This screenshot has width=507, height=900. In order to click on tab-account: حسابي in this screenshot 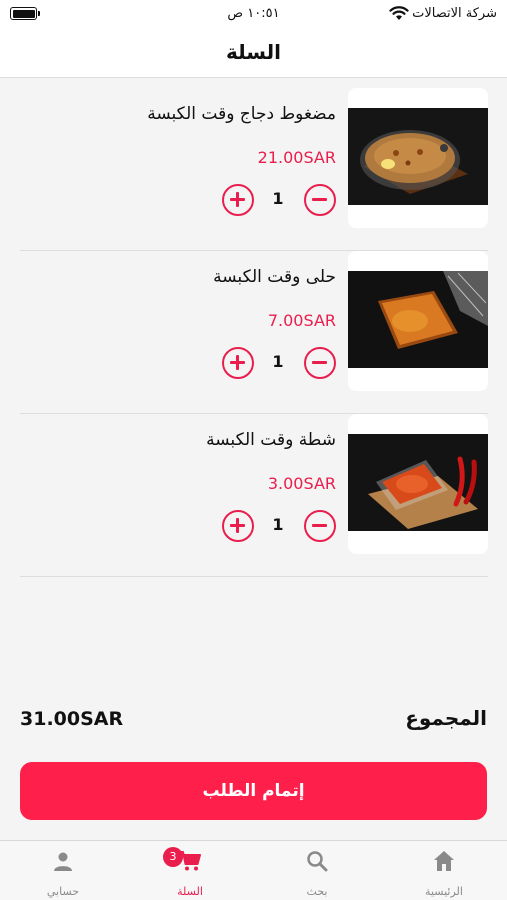, I will do `click(63, 870)`.